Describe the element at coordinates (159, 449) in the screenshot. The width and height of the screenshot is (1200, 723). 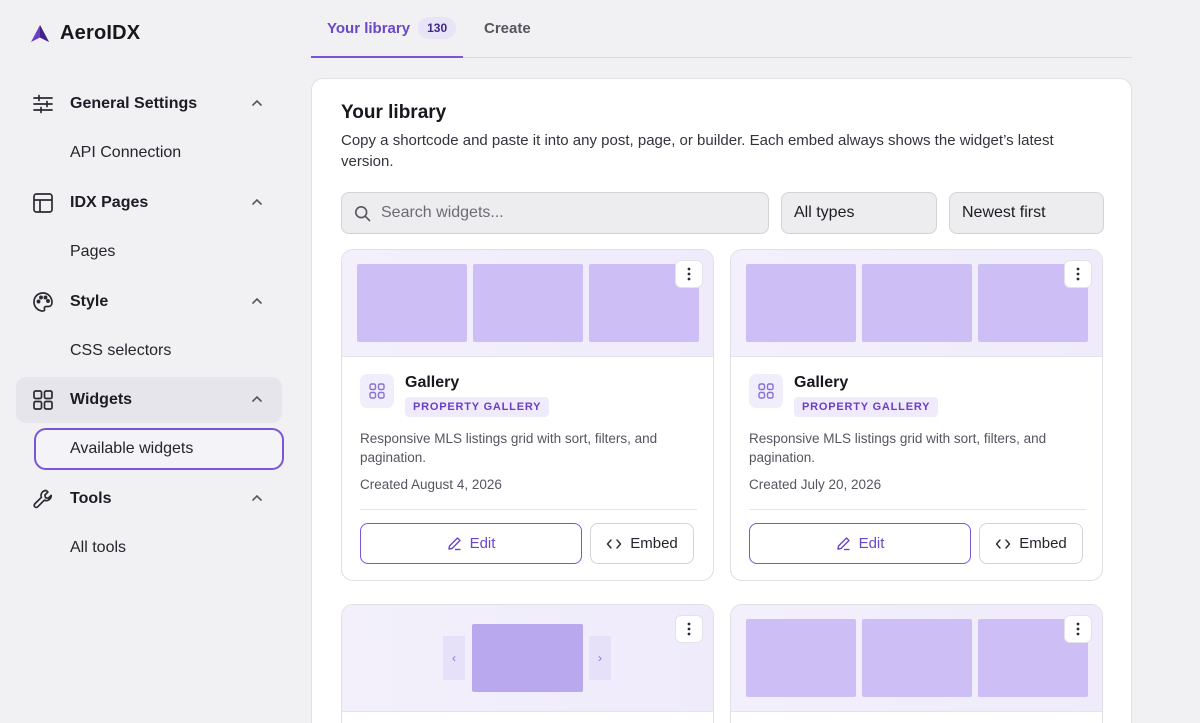
I see `sidebar-item-available-widgets: Available widgets` at that location.